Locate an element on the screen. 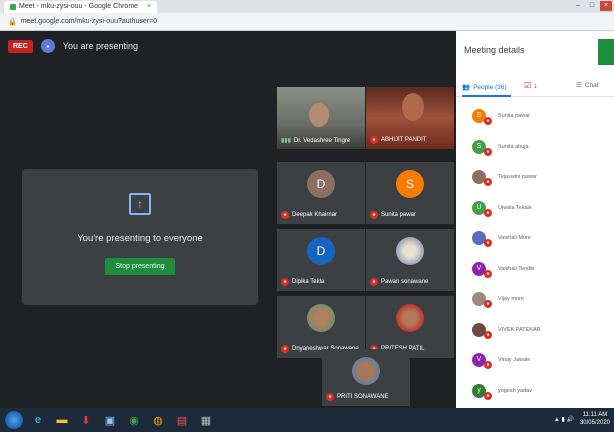  chat-icon: ☰ is located at coordinates (579, 85).